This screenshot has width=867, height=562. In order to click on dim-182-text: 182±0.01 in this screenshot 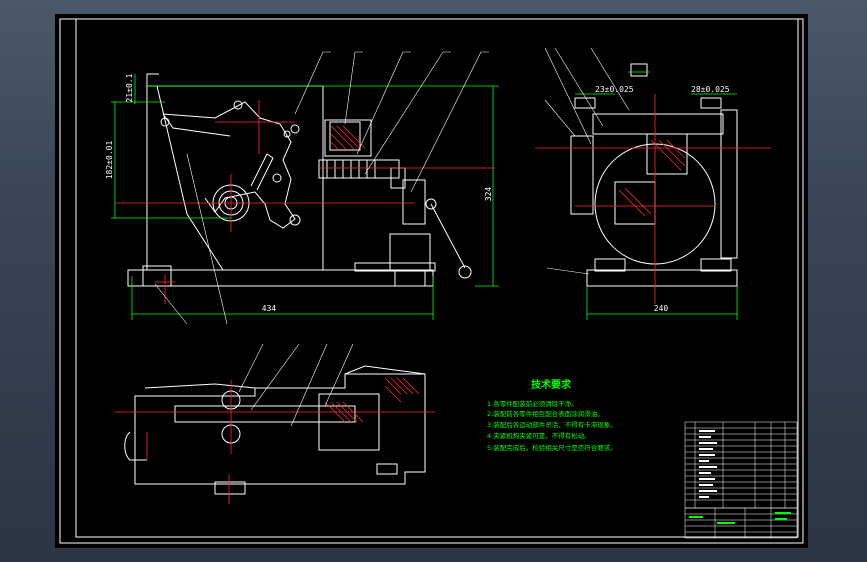, I will do `click(109, 160)`.